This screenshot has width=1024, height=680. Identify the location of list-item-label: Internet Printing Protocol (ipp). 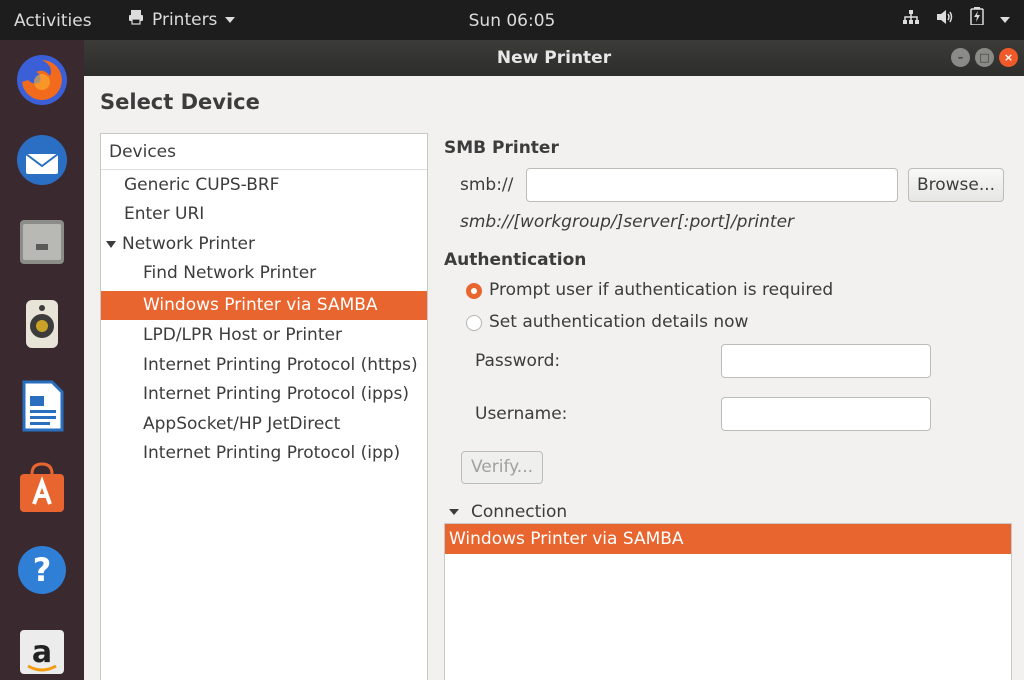
(272, 453).